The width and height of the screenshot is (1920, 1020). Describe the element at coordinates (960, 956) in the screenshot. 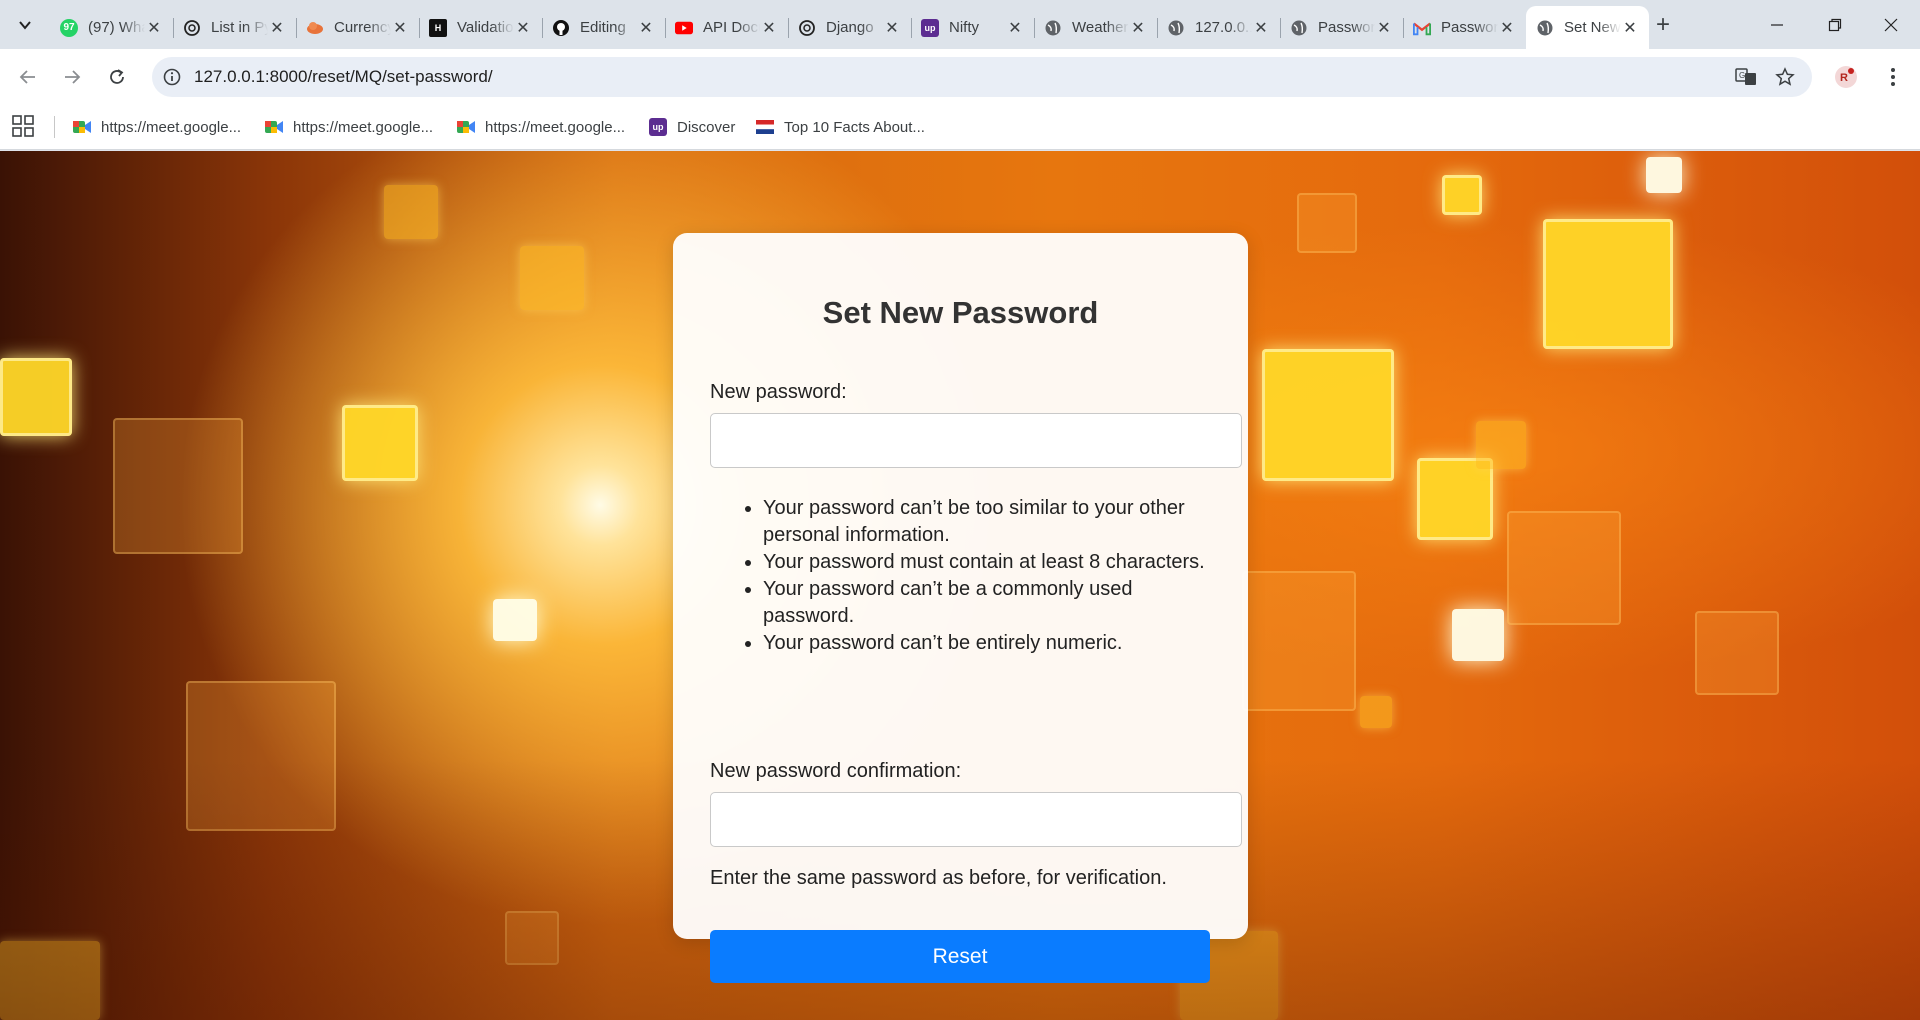

I see `reset-button: Reset` at that location.